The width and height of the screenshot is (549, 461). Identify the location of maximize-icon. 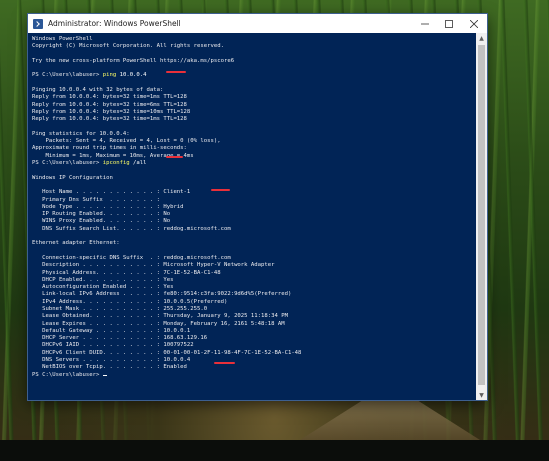
(449, 23).